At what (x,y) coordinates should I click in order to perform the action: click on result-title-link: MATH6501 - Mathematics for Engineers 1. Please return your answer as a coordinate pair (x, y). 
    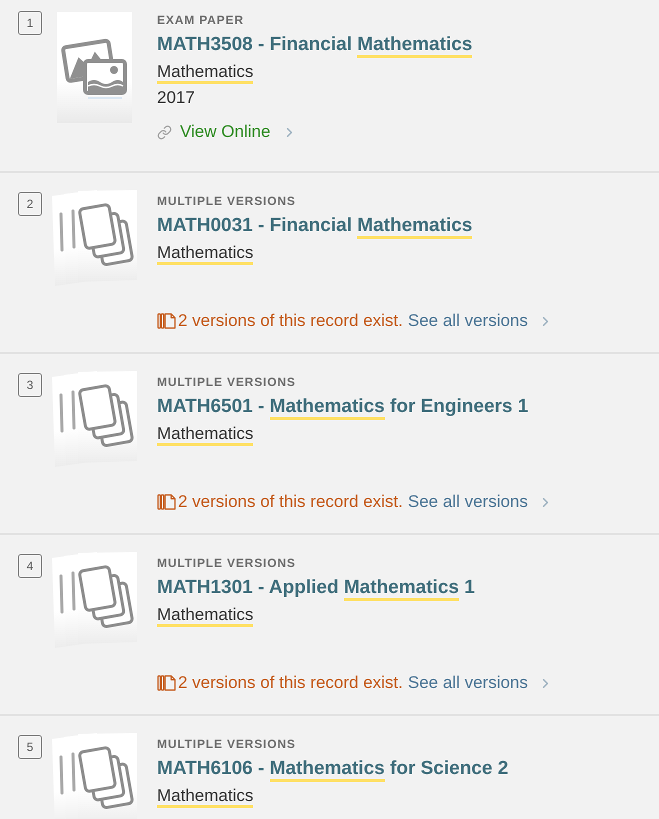
    Looking at the image, I should click on (342, 407).